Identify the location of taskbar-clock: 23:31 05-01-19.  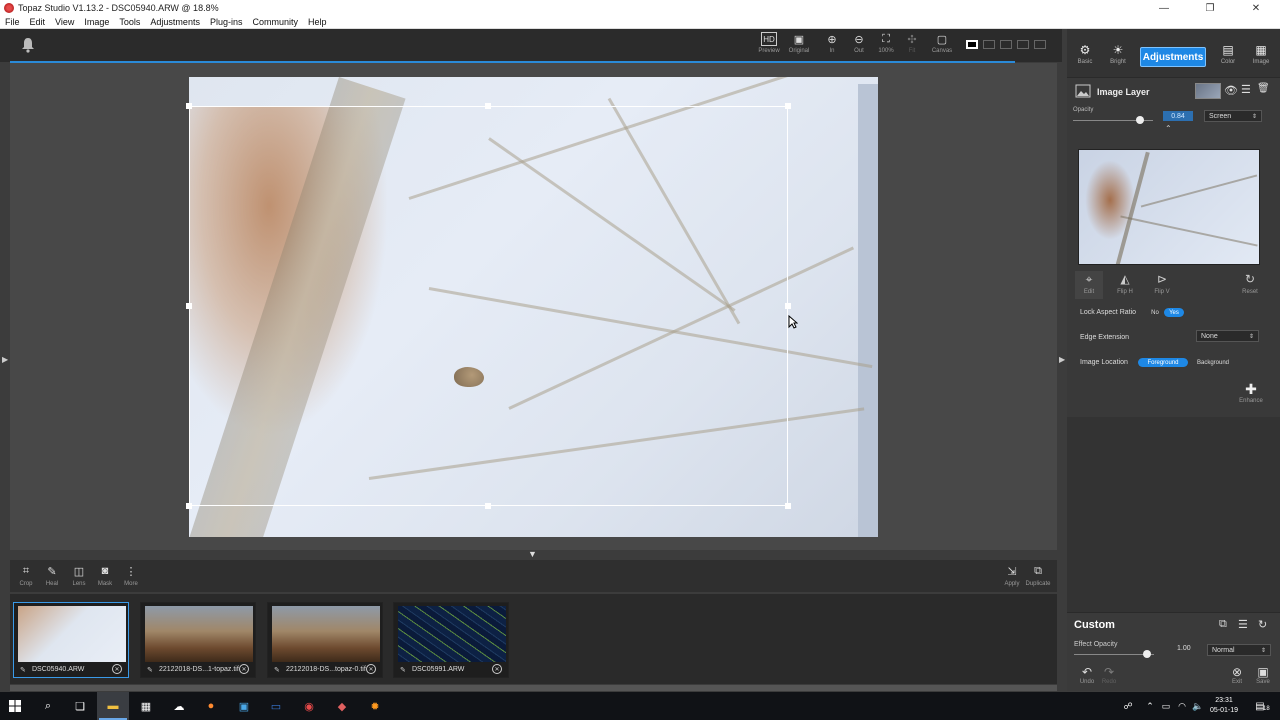
(1224, 706).